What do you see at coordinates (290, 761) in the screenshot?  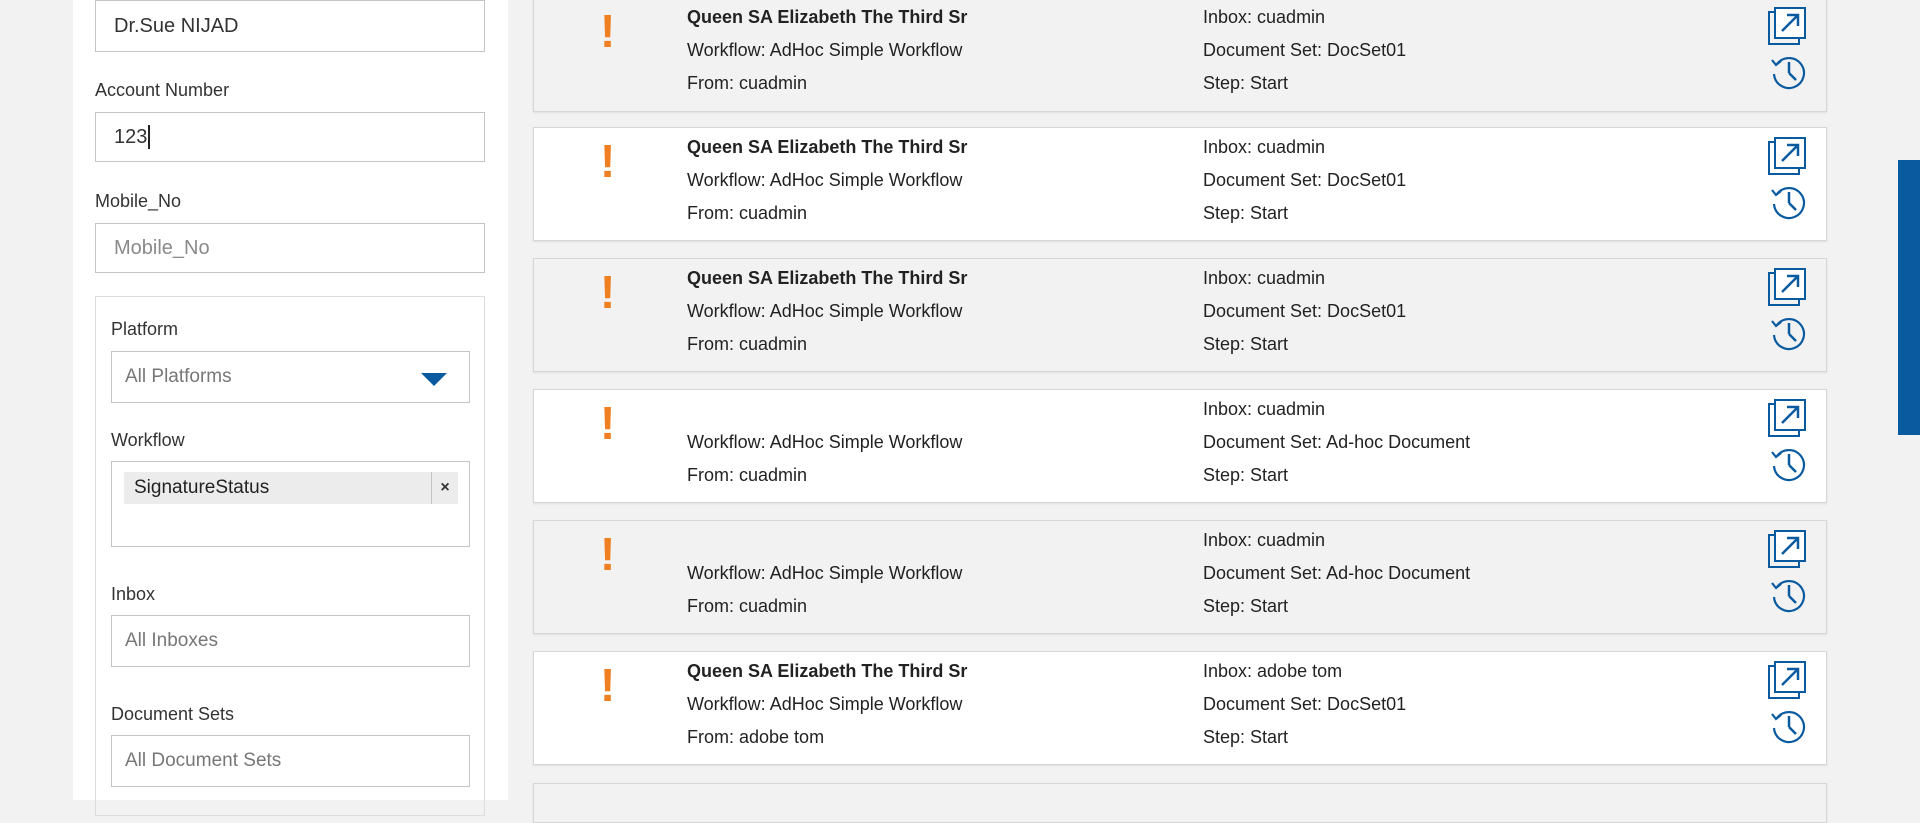 I see `document-sets-field: All Document Sets` at bounding box center [290, 761].